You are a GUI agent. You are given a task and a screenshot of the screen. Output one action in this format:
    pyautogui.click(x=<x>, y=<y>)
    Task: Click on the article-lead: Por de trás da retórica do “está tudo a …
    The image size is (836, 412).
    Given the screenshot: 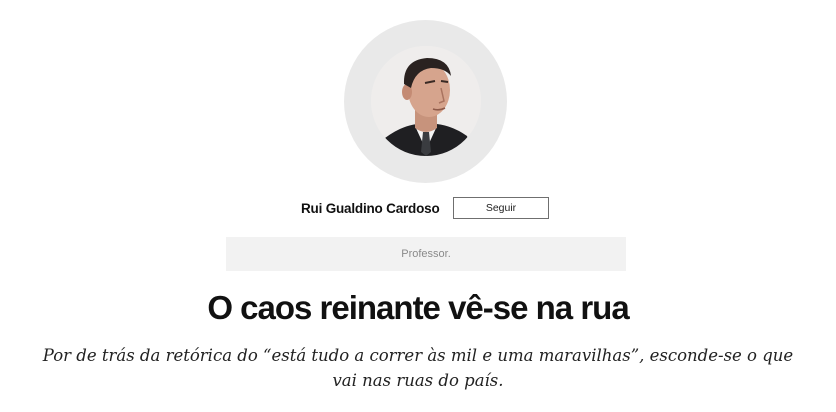 What is the action you would take?
    pyautogui.click(x=418, y=368)
    